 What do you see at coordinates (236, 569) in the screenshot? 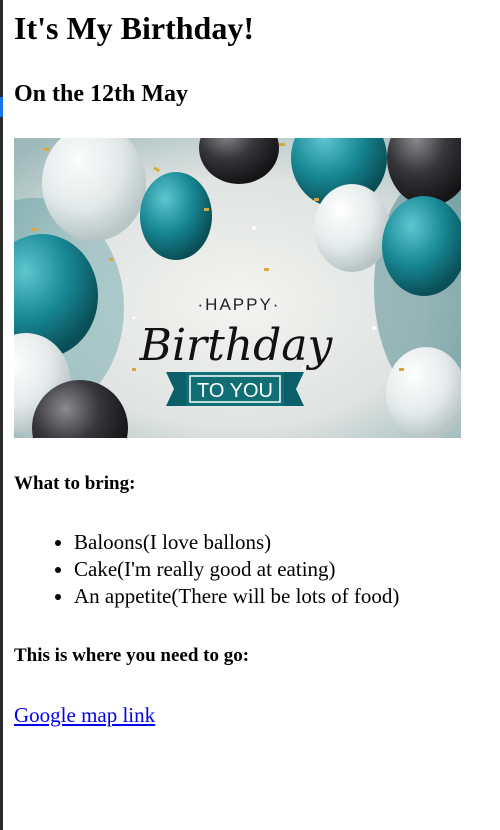
I see `list-item: Cake(I'm really good at eating)` at bounding box center [236, 569].